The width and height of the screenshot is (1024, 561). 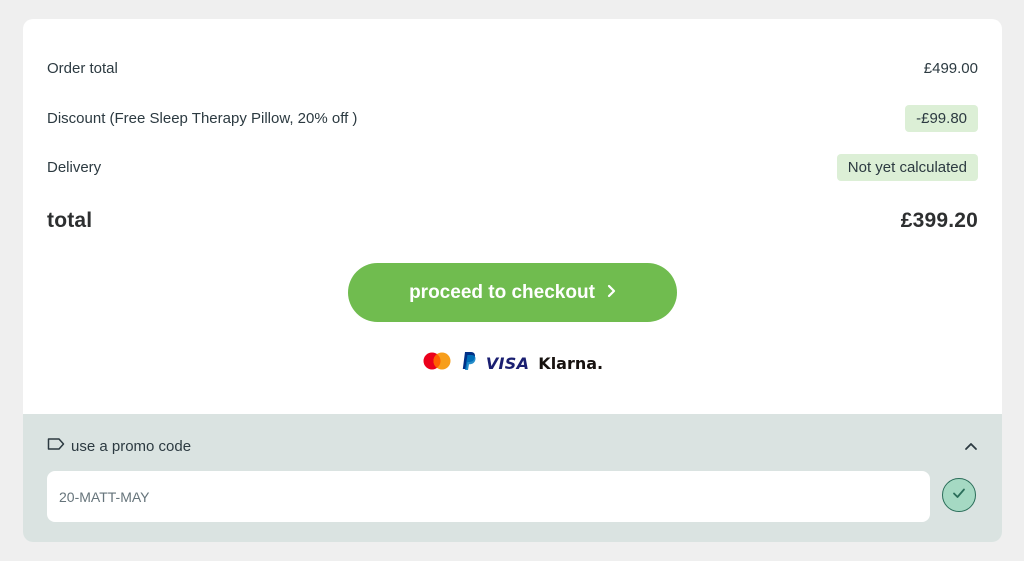 What do you see at coordinates (502, 292) in the screenshot?
I see `checkout-button-label: proceed to checkout` at bounding box center [502, 292].